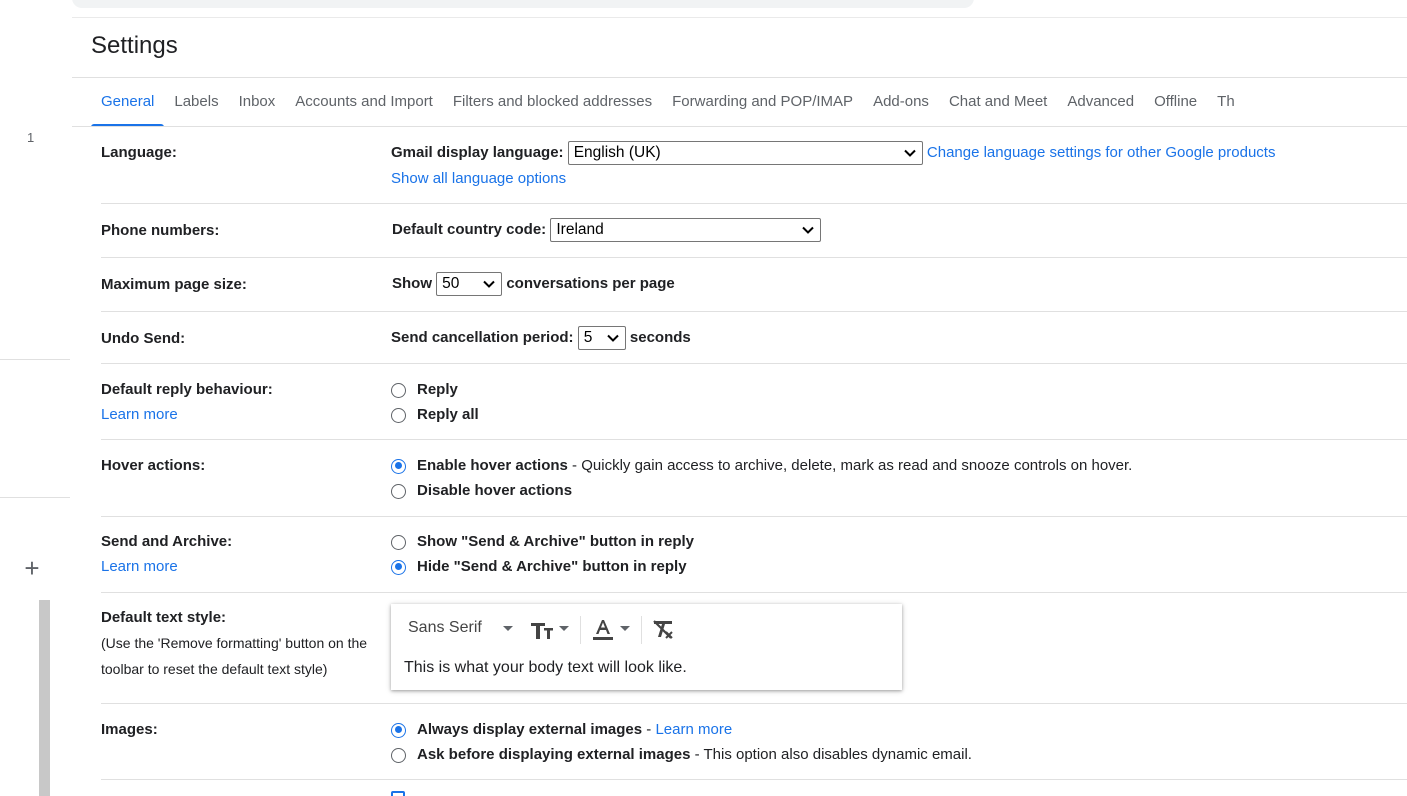 The width and height of the screenshot is (1407, 796). I want to click on show-all-languages-link: Show all language options, so click(478, 178).